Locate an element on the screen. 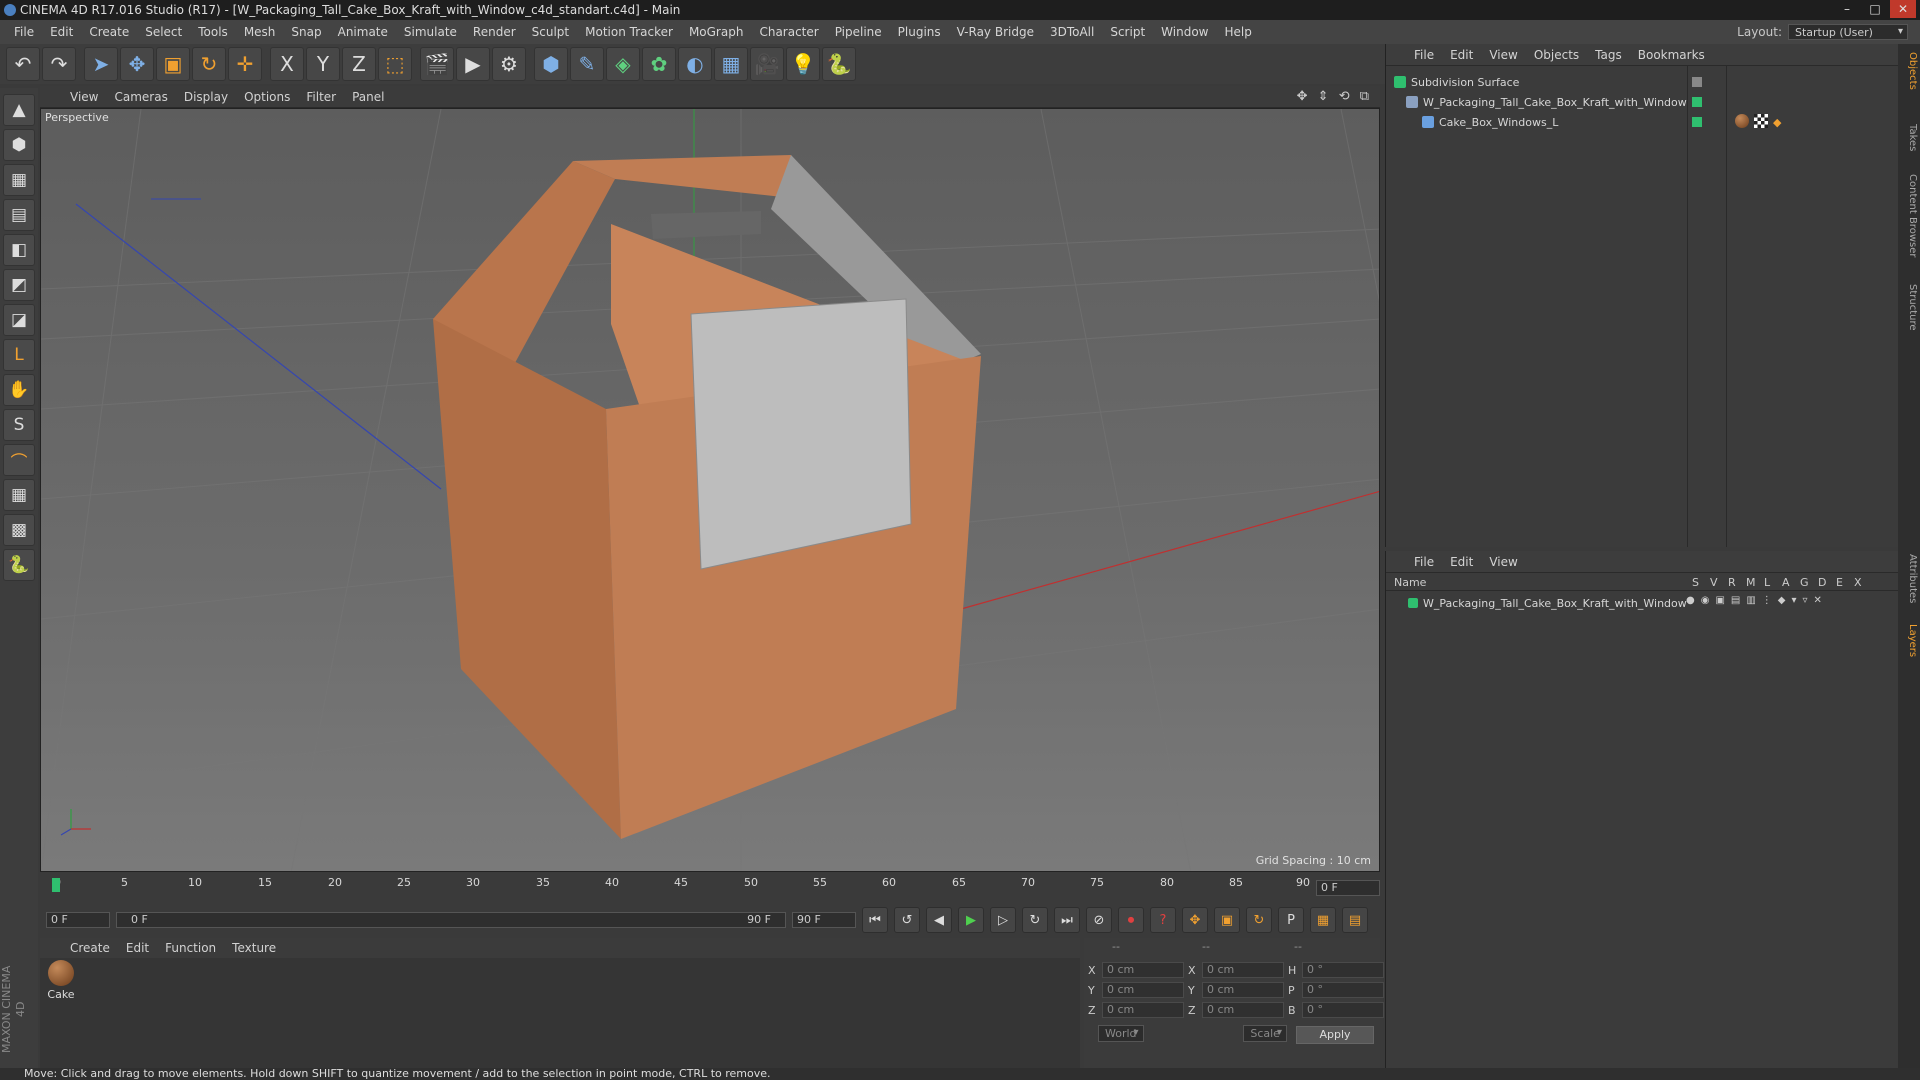  timeline-window-icon: ▤ is located at coordinates (1355, 920).